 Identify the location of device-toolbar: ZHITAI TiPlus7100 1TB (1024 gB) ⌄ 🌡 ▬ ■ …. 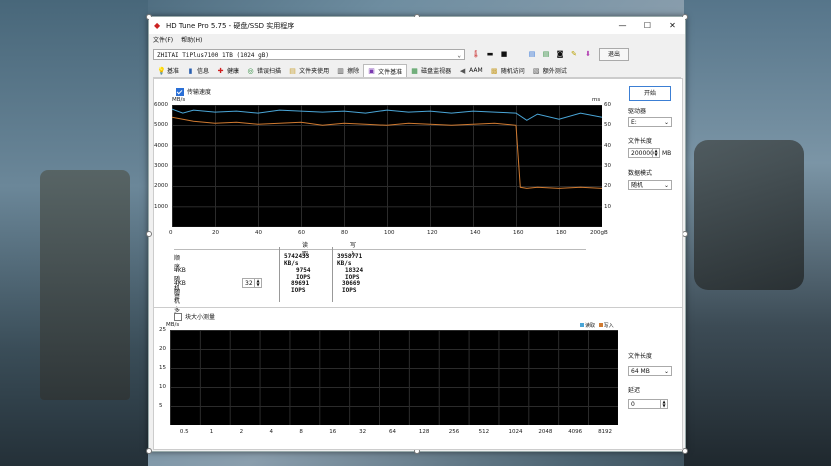
(417, 54).